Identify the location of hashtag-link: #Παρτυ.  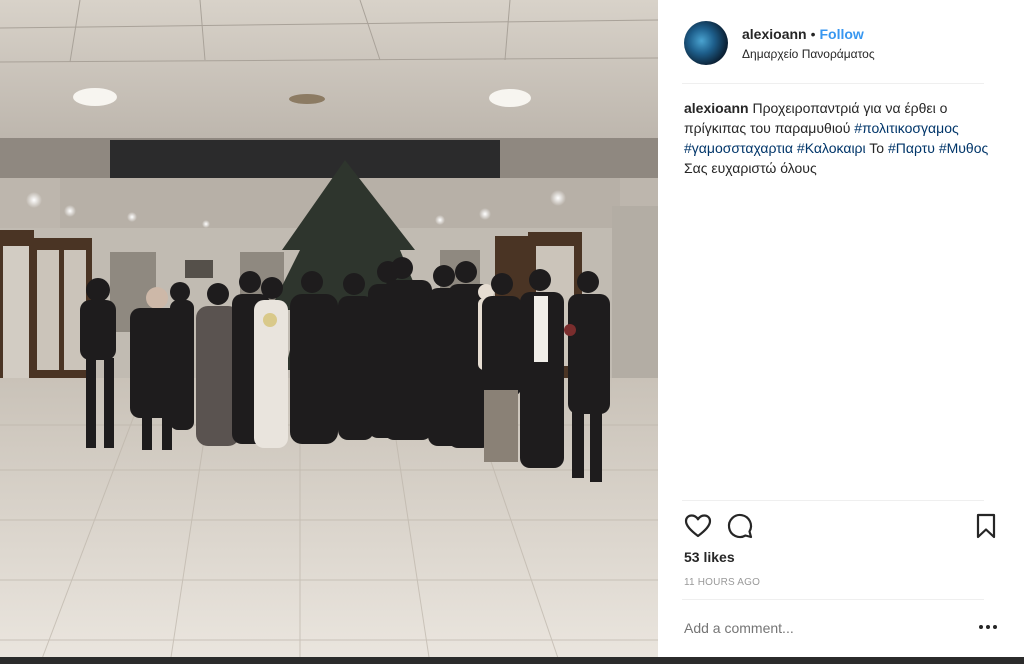
(911, 148).